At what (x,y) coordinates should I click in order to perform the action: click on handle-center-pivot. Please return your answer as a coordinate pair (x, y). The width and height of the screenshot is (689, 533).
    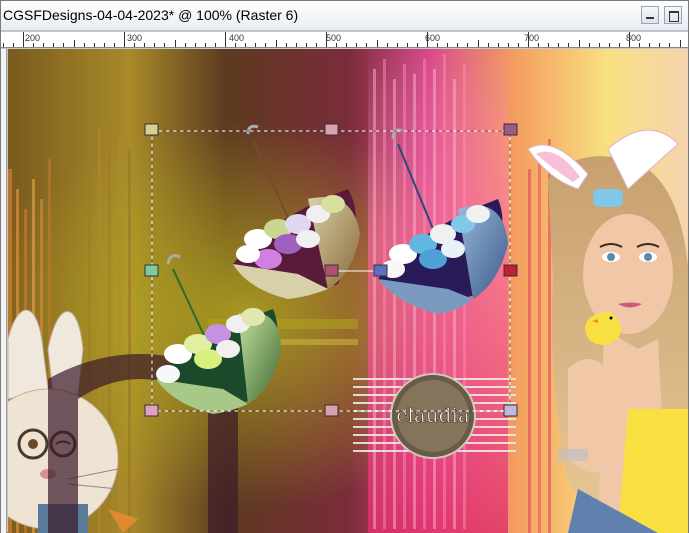
    Looking at the image, I should click on (331, 270).